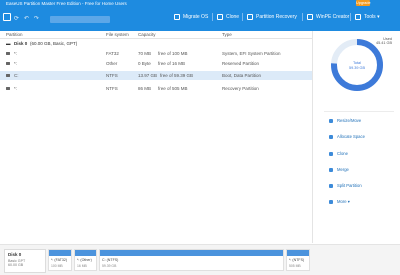  Describe the element at coordinates (173, 88) in the screenshot. I see `partition-free: free of 505 MB` at that location.